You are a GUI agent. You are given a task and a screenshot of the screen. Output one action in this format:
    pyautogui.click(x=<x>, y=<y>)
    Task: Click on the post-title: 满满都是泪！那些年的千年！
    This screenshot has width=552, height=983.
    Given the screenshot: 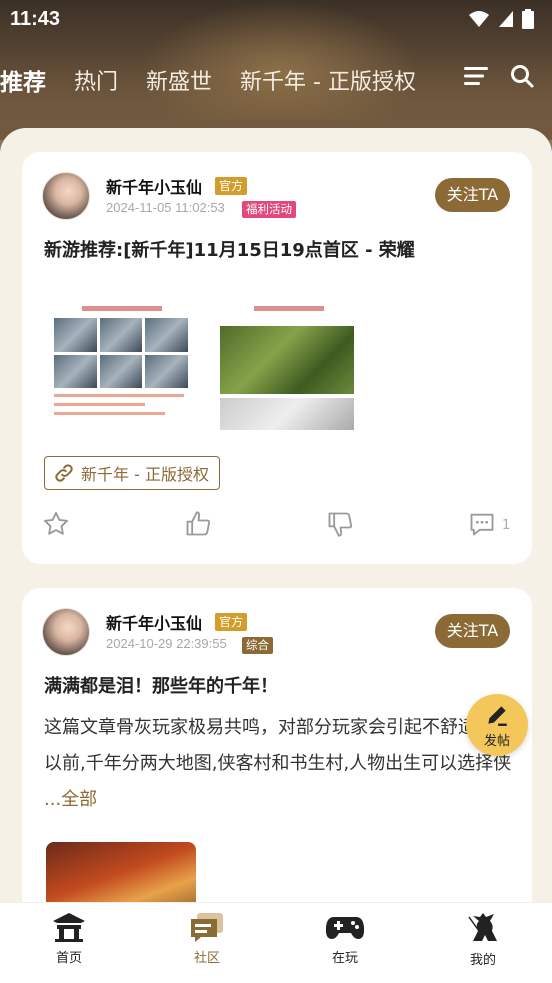 What is the action you would take?
    pyautogui.click(x=161, y=685)
    